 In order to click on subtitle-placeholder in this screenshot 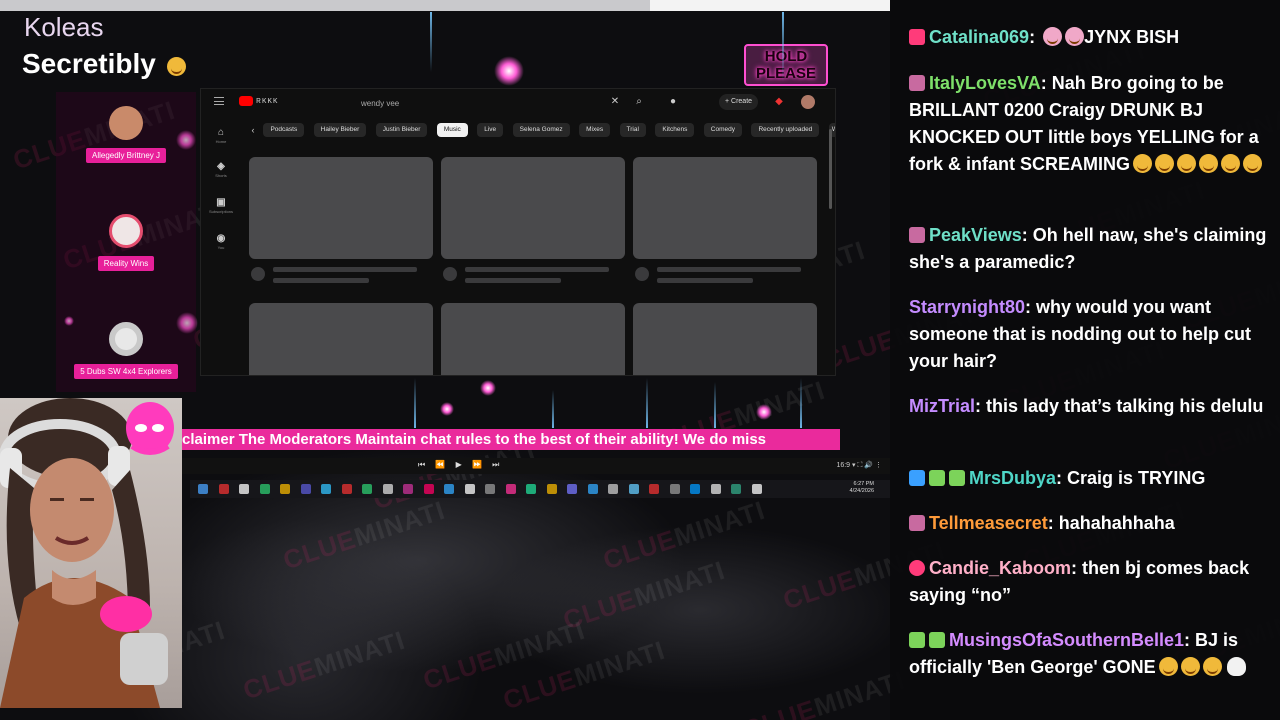, I will do `click(705, 280)`.